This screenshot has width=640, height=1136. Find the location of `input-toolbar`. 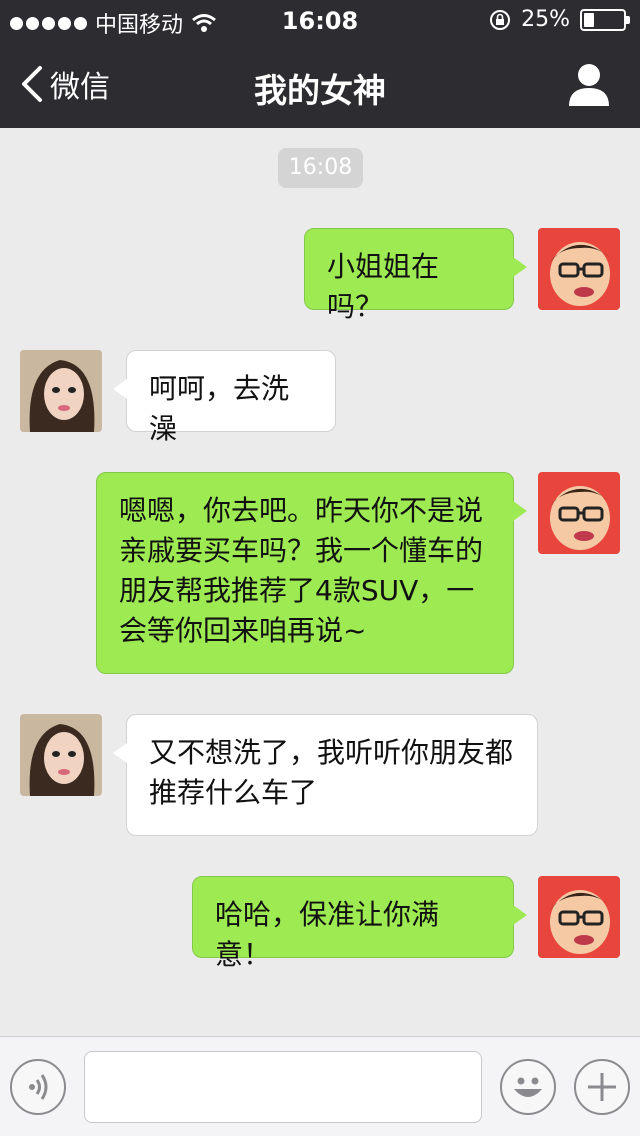

input-toolbar is located at coordinates (320, 1086).